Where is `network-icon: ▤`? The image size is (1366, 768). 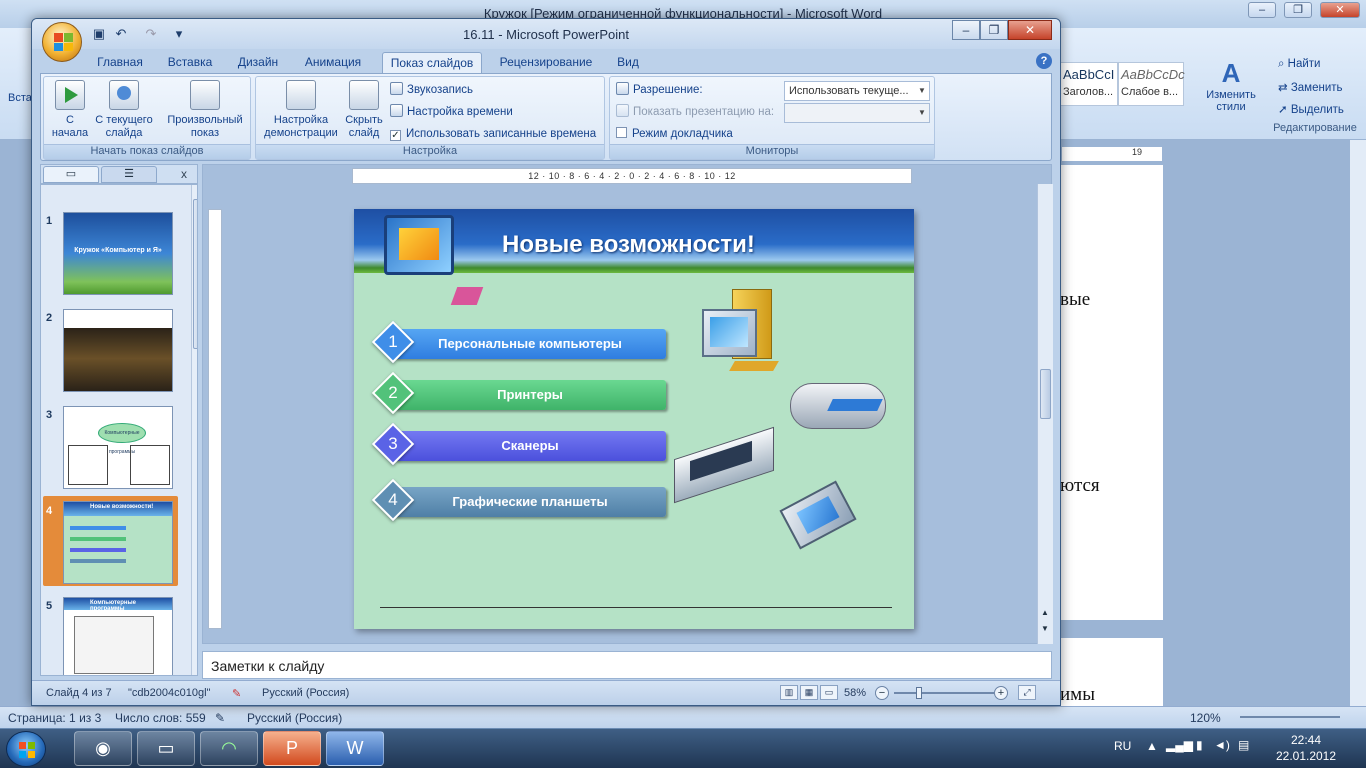 network-icon: ▤ is located at coordinates (1243, 745).